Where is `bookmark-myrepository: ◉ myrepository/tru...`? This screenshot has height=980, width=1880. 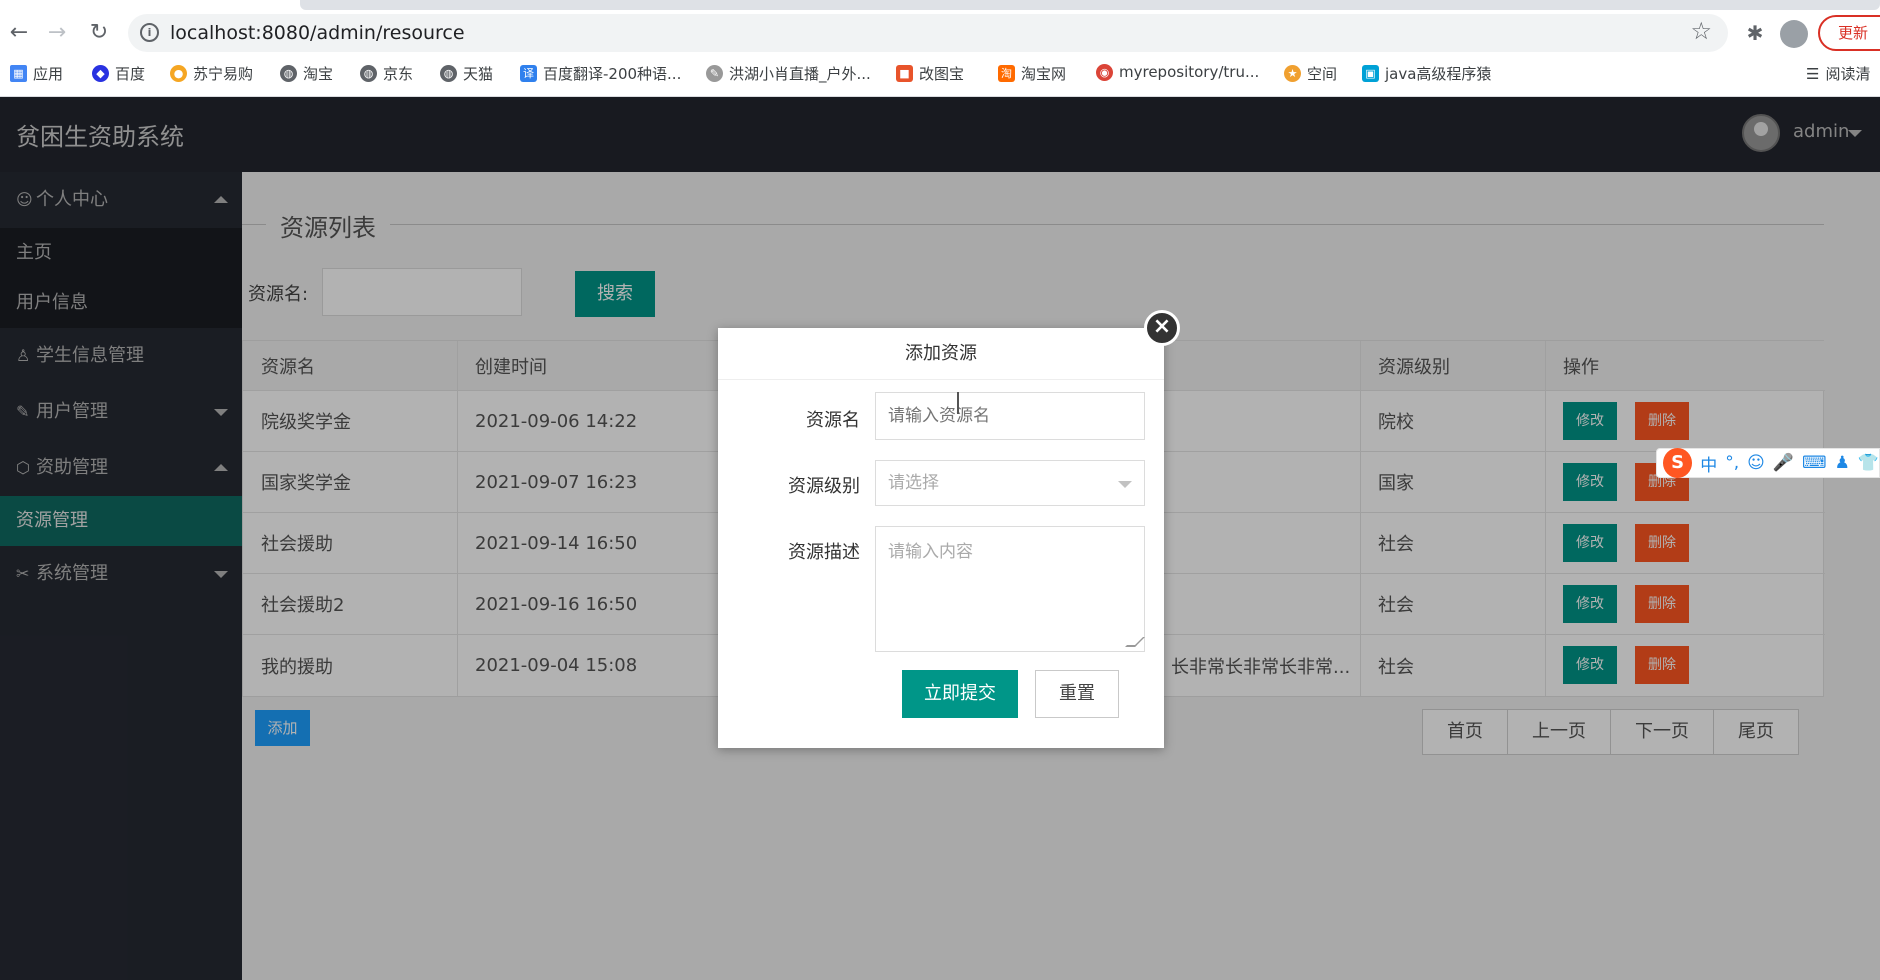 bookmark-myrepository: ◉ myrepository/tru... is located at coordinates (1177, 72).